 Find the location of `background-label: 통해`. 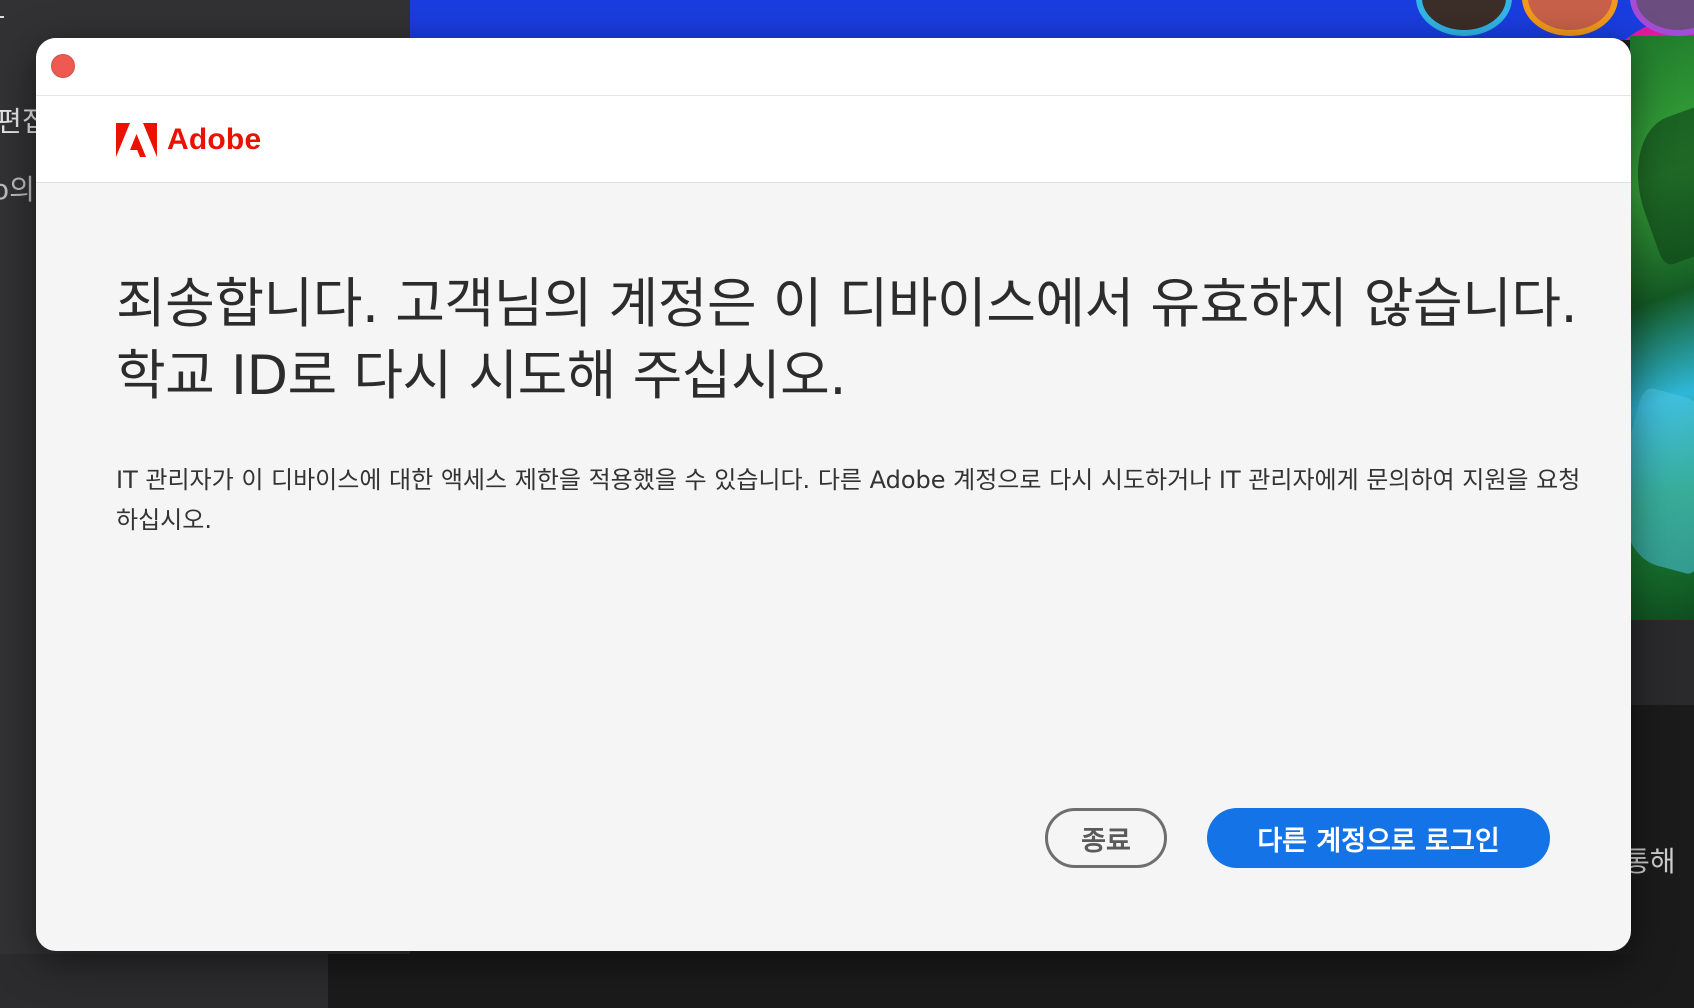

background-label: 통해 is located at coordinates (1650, 861).